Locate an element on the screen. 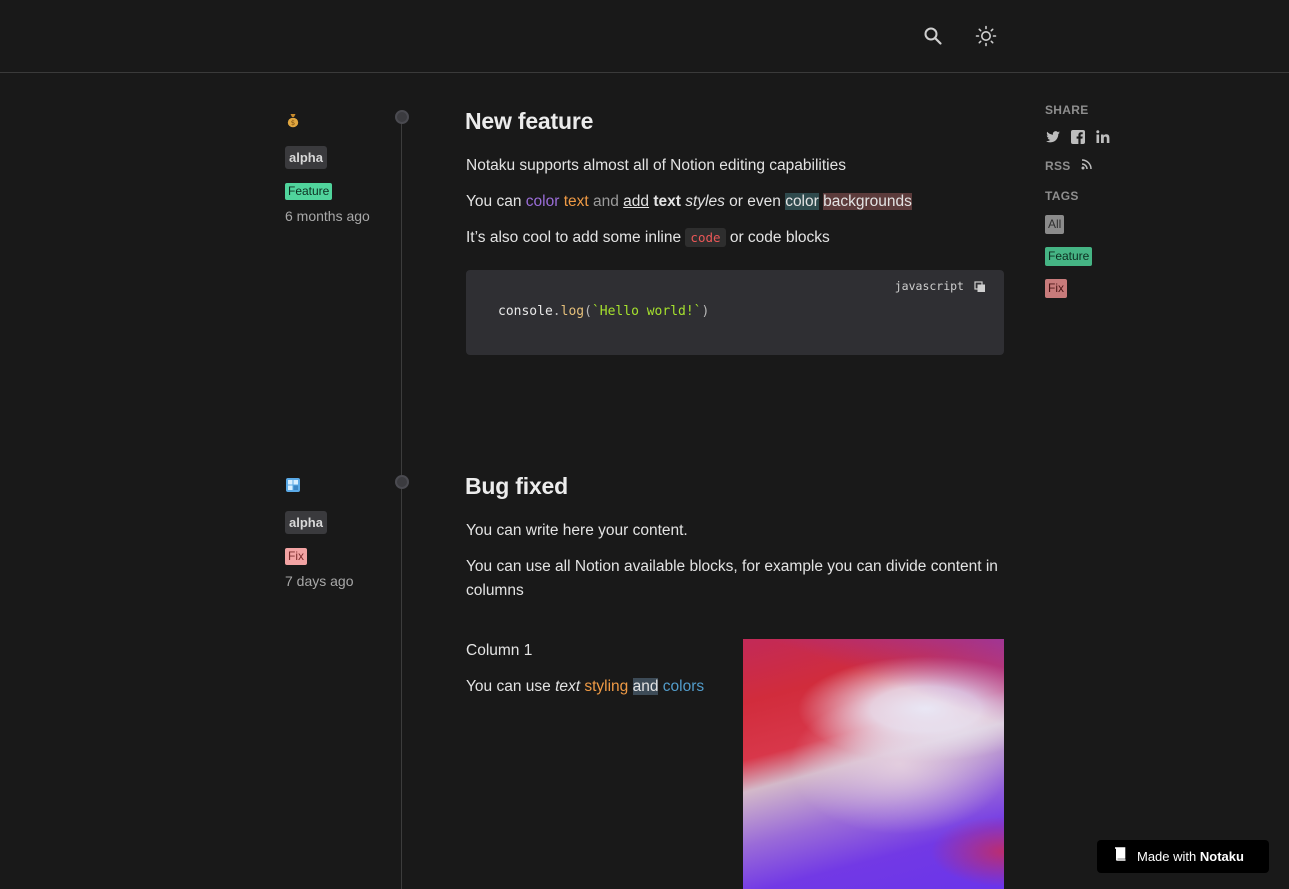  sidebar: SHARE RSS TAGS All Feature Fix is located at coordinates (1105, 207).